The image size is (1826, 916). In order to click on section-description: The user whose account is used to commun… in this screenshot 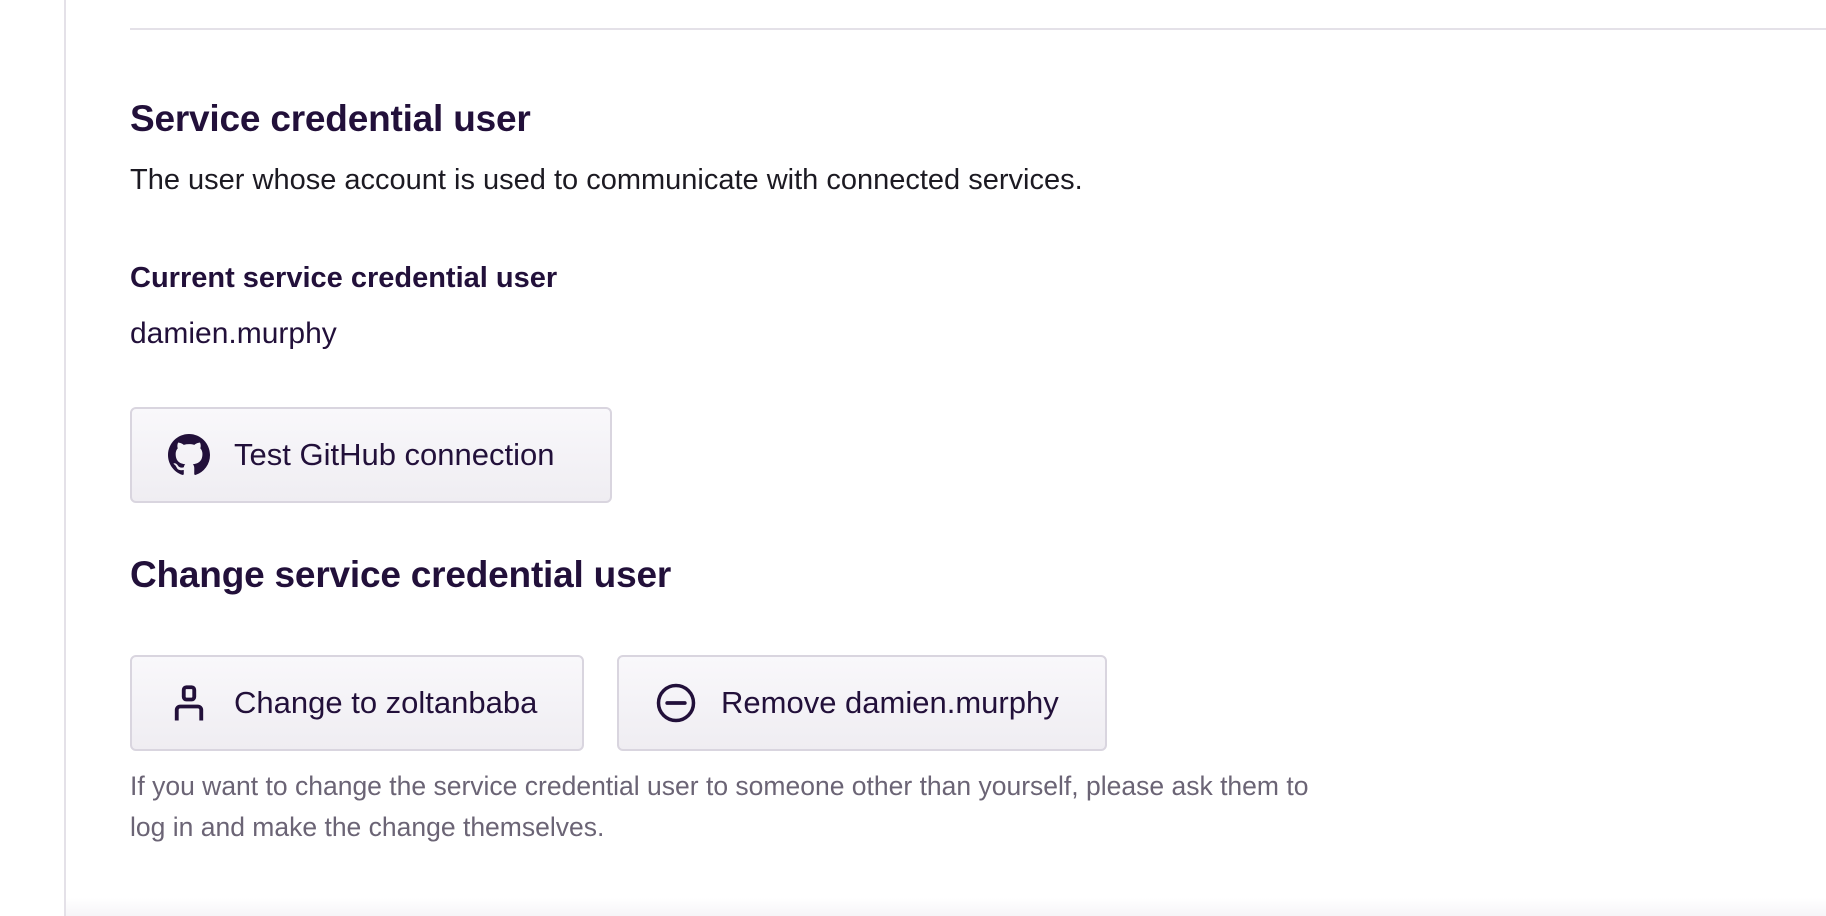, I will do `click(606, 180)`.